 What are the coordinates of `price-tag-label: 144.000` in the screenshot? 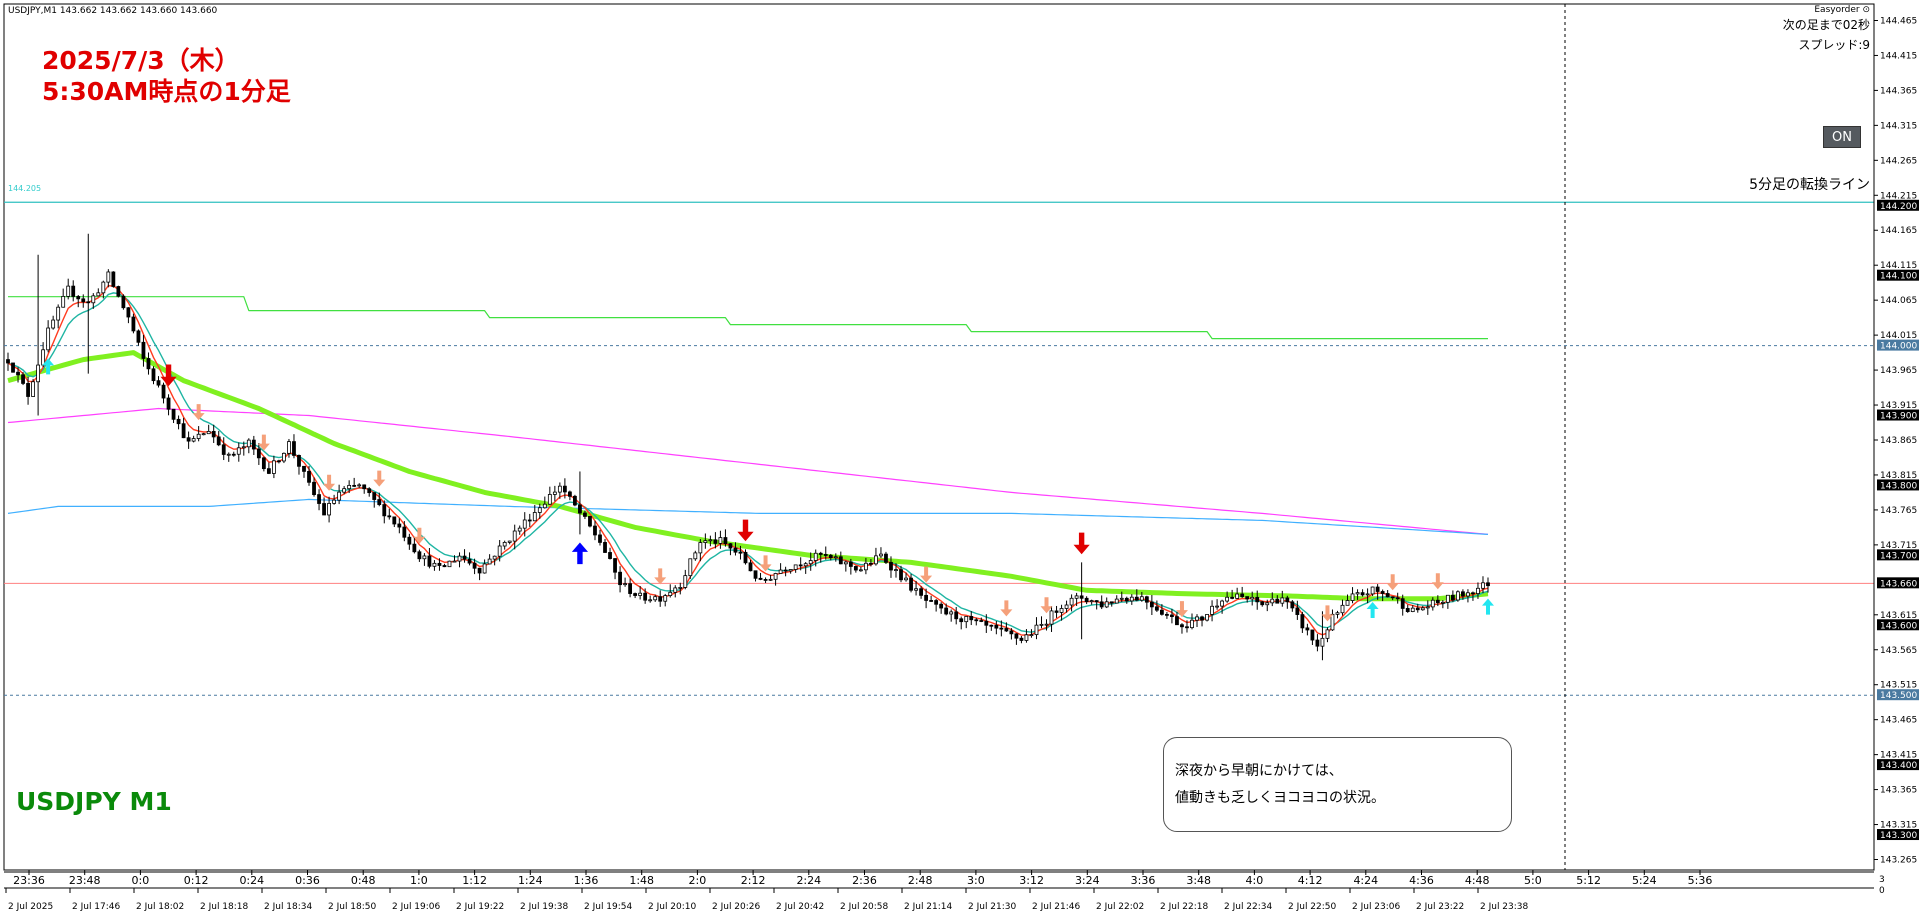 It's located at (1898, 347).